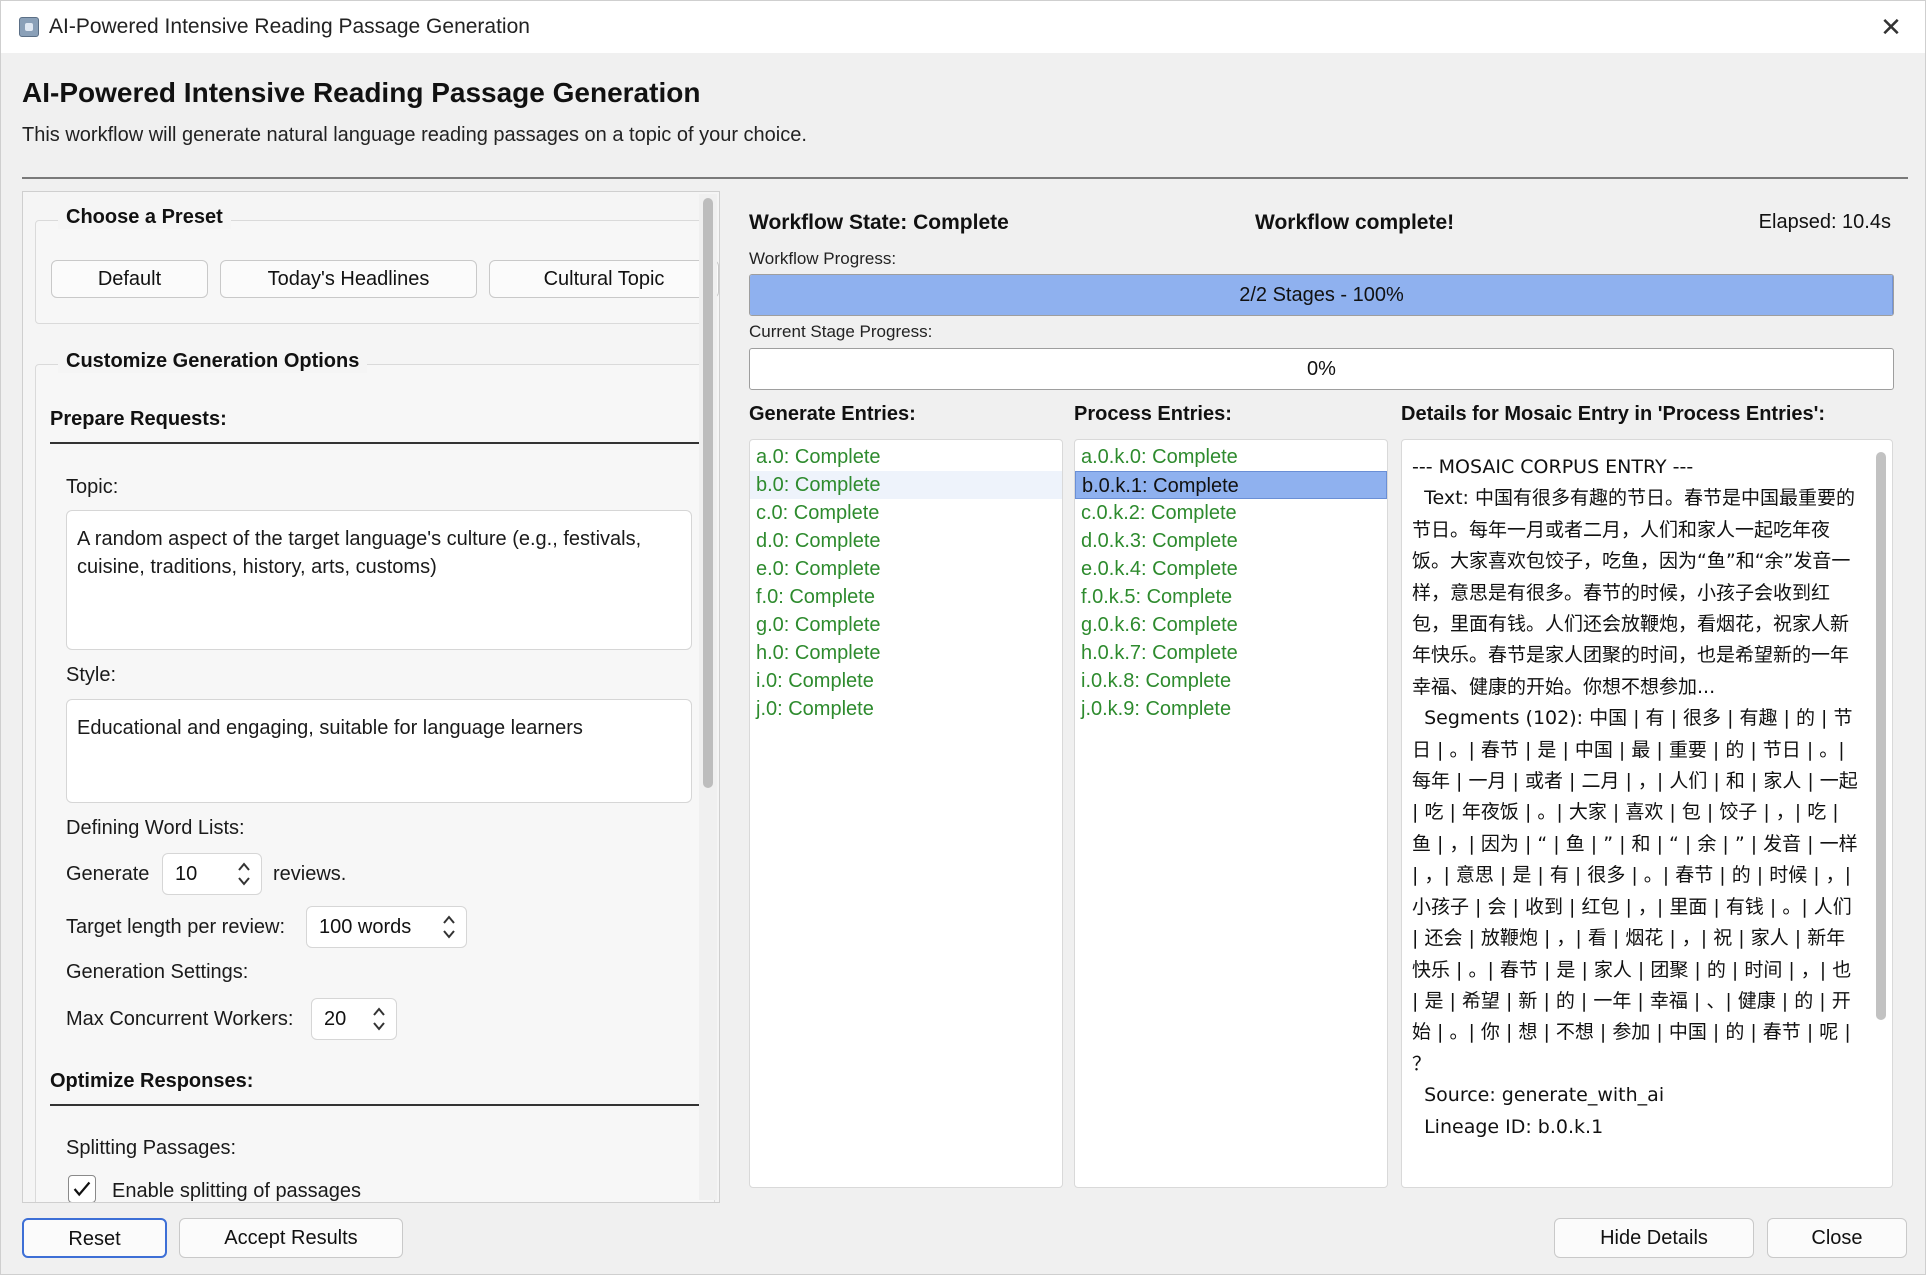 The width and height of the screenshot is (1926, 1275). What do you see at coordinates (1231, 597) in the screenshot?
I see `list-item: f.0.k.5: Complete` at bounding box center [1231, 597].